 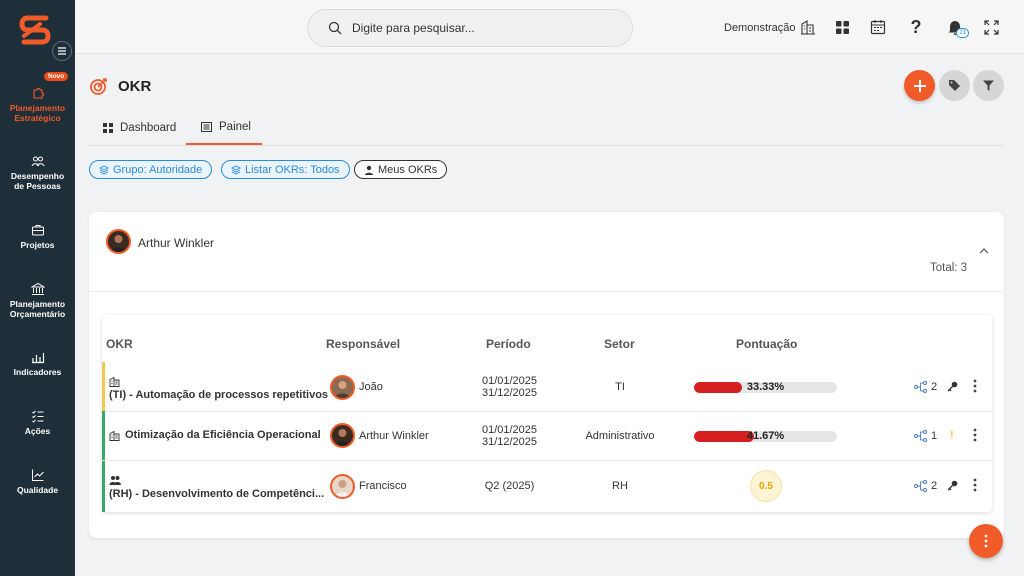 I want to click on bar-chart-icon, so click(x=37, y=358).